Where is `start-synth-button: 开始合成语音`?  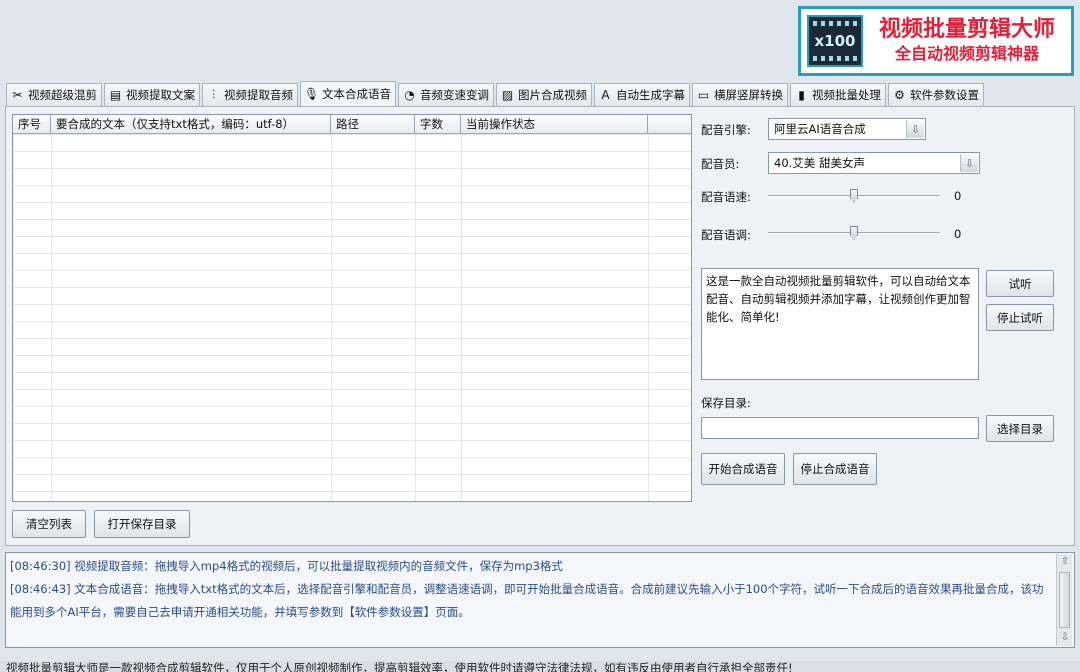
start-synth-button: 开始合成语音 is located at coordinates (743, 469).